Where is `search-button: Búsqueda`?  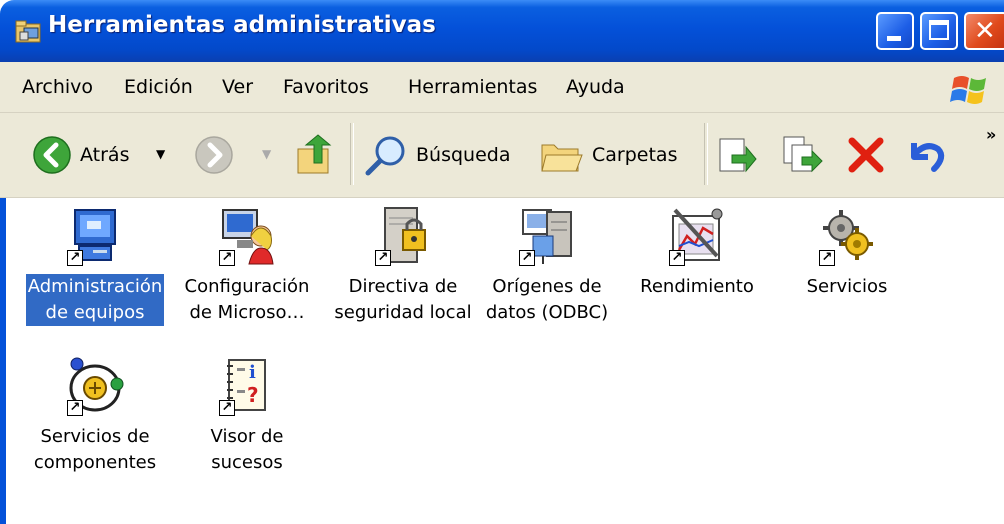 search-button: Búsqueda is located at coordinates (437, 155).